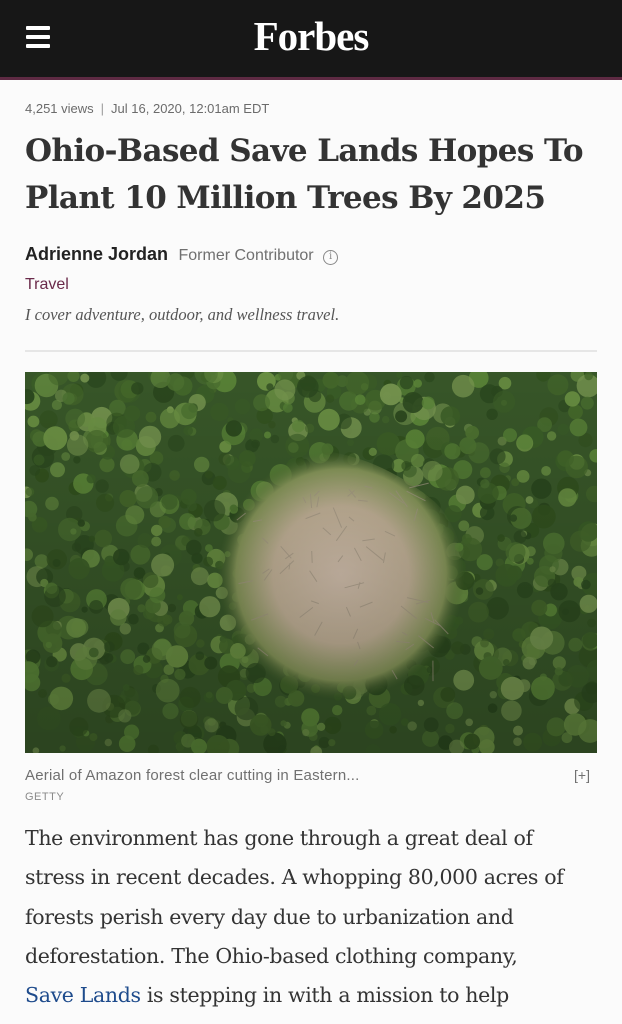 This screenshot has height=1024, width=622. I want to click on category-link: Travel, so click(47, 285).